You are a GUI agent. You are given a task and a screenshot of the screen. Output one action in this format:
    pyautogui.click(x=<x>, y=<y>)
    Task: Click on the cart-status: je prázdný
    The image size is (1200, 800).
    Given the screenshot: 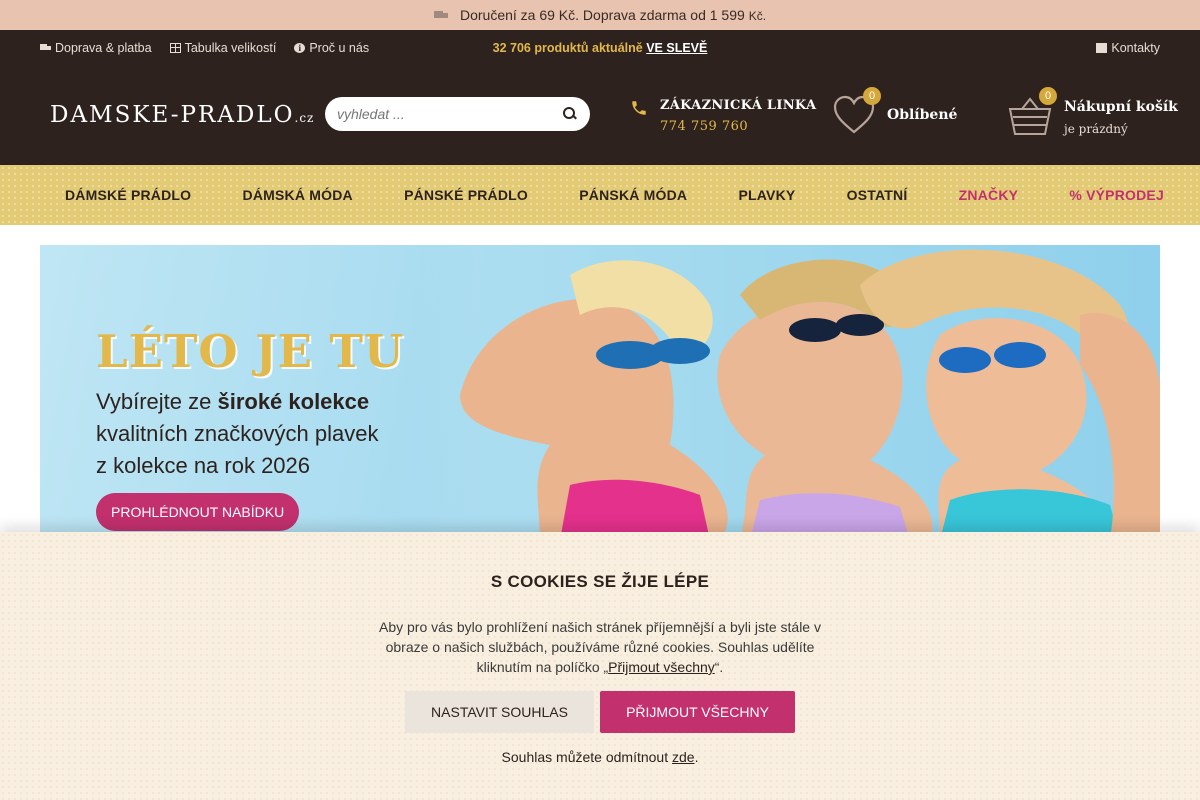 What is the action you would take?
    pyautogui.click(x=1096, y=129)
    